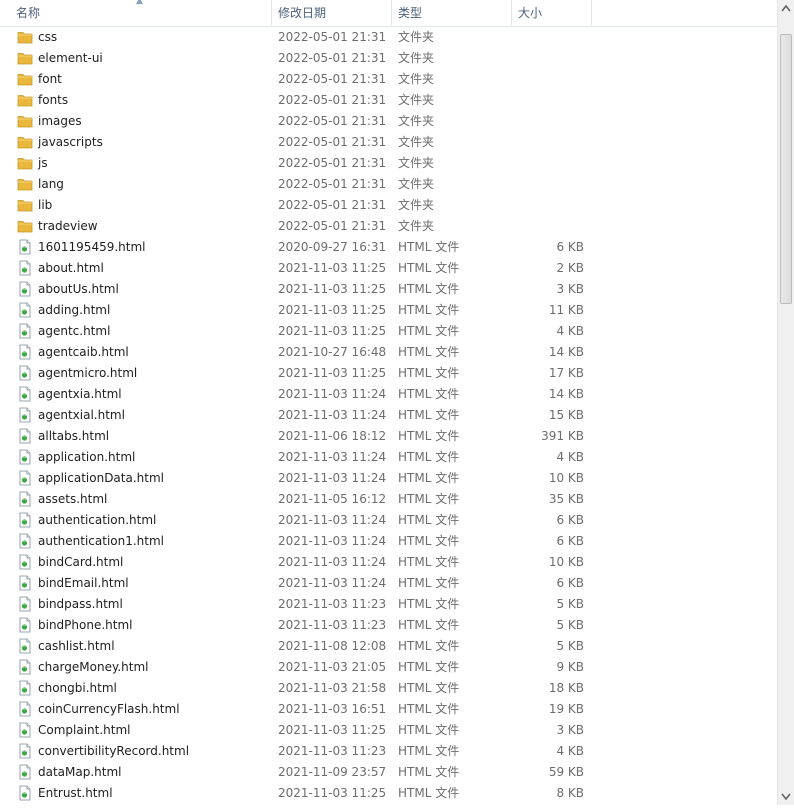 Image resolution: width=794 pixels, height=808 pixels. I want to click on file-name: element-ui, so click(70, 58).